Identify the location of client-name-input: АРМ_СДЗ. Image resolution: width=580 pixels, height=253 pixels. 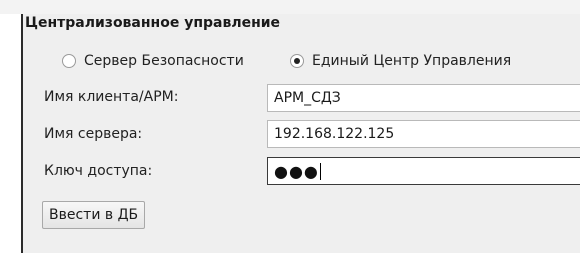
(423, 98).